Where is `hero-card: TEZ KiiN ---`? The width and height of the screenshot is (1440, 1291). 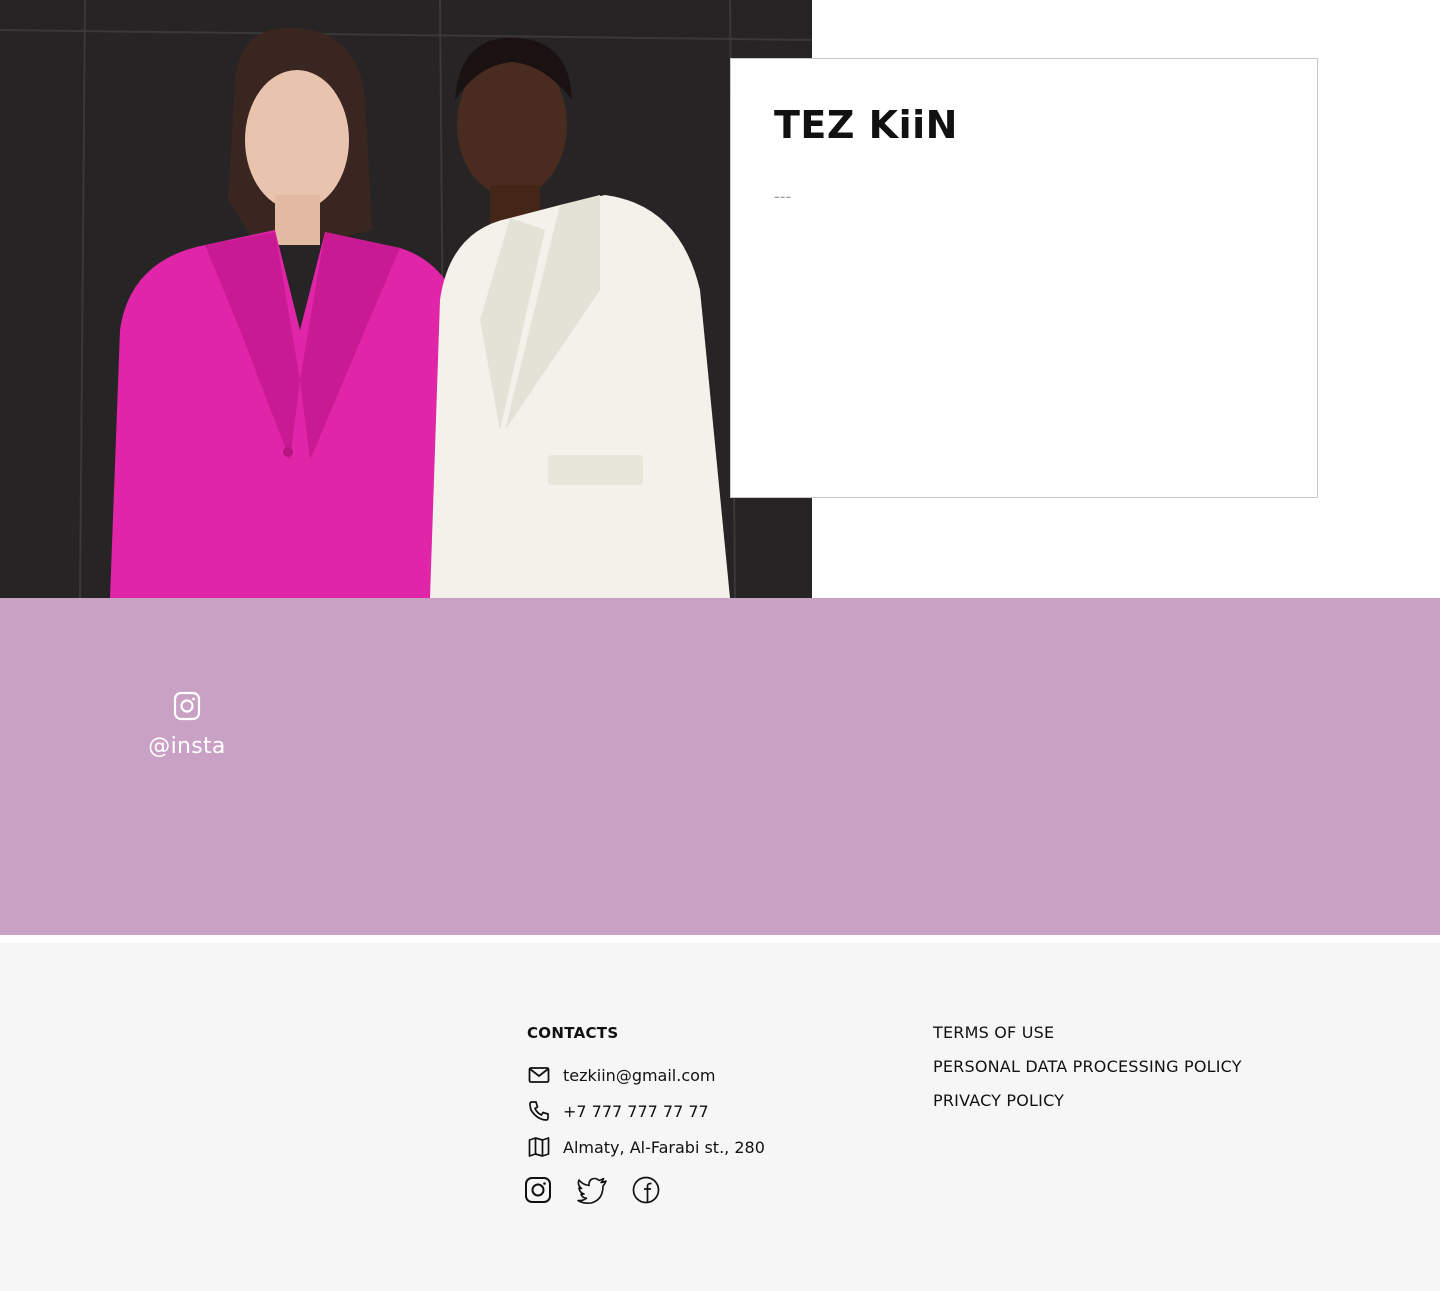 hero-card: TEZ KiiN --- is located at coordinates (1024, 278).